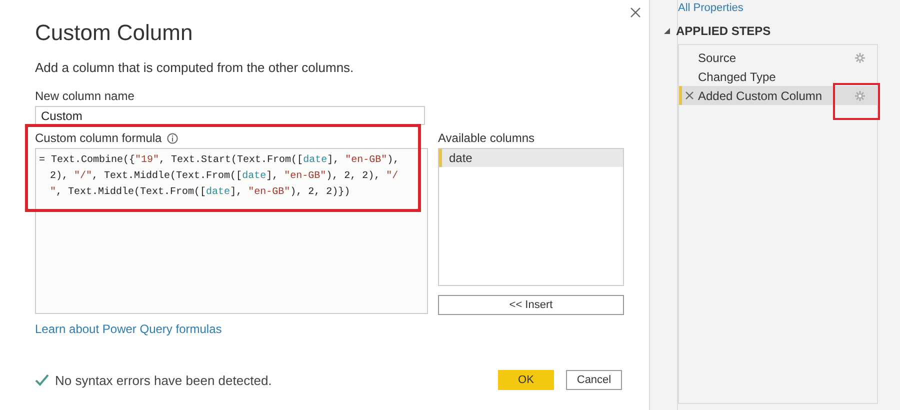 Image resolution: width=900 pixels, height=410 pixels. What do you see at coordinates (689, 95) in the screenshot?
I see `delete-icon` at bounding box center [689, 95].